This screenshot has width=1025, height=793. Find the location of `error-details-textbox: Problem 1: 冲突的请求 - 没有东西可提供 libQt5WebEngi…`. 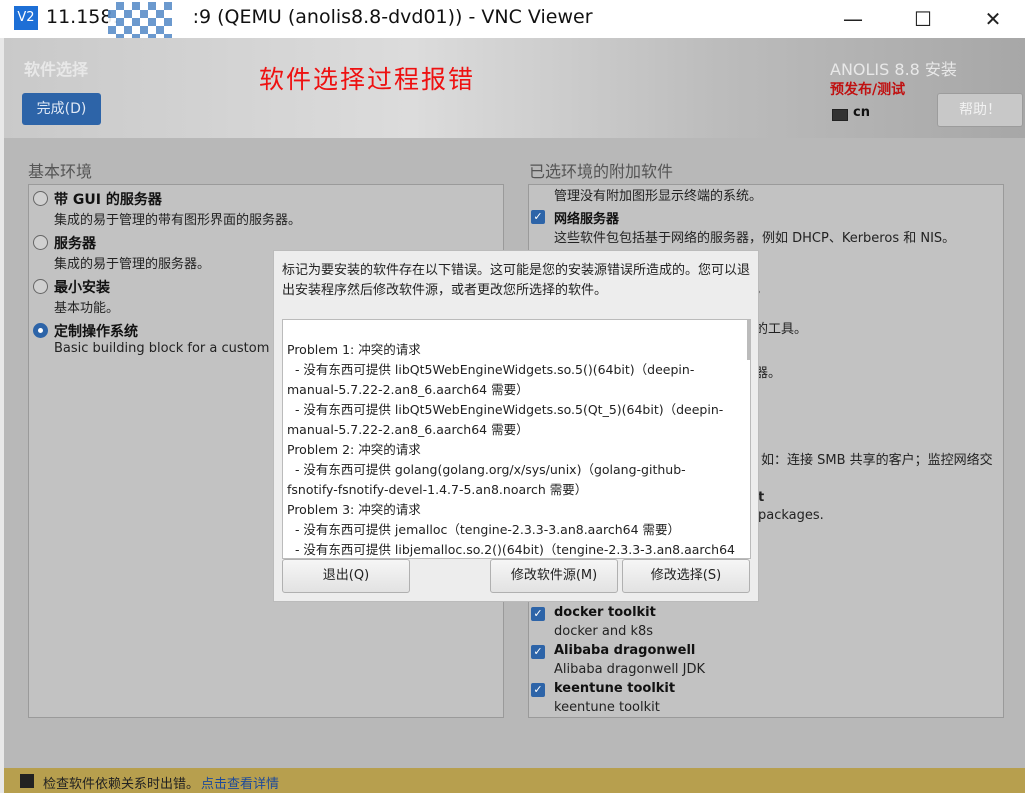

error-details-textbox: Problem 1: 冲突的请求 - 没有东西可提供 libQt5WebEngi… is located at coordinates (516, 439).